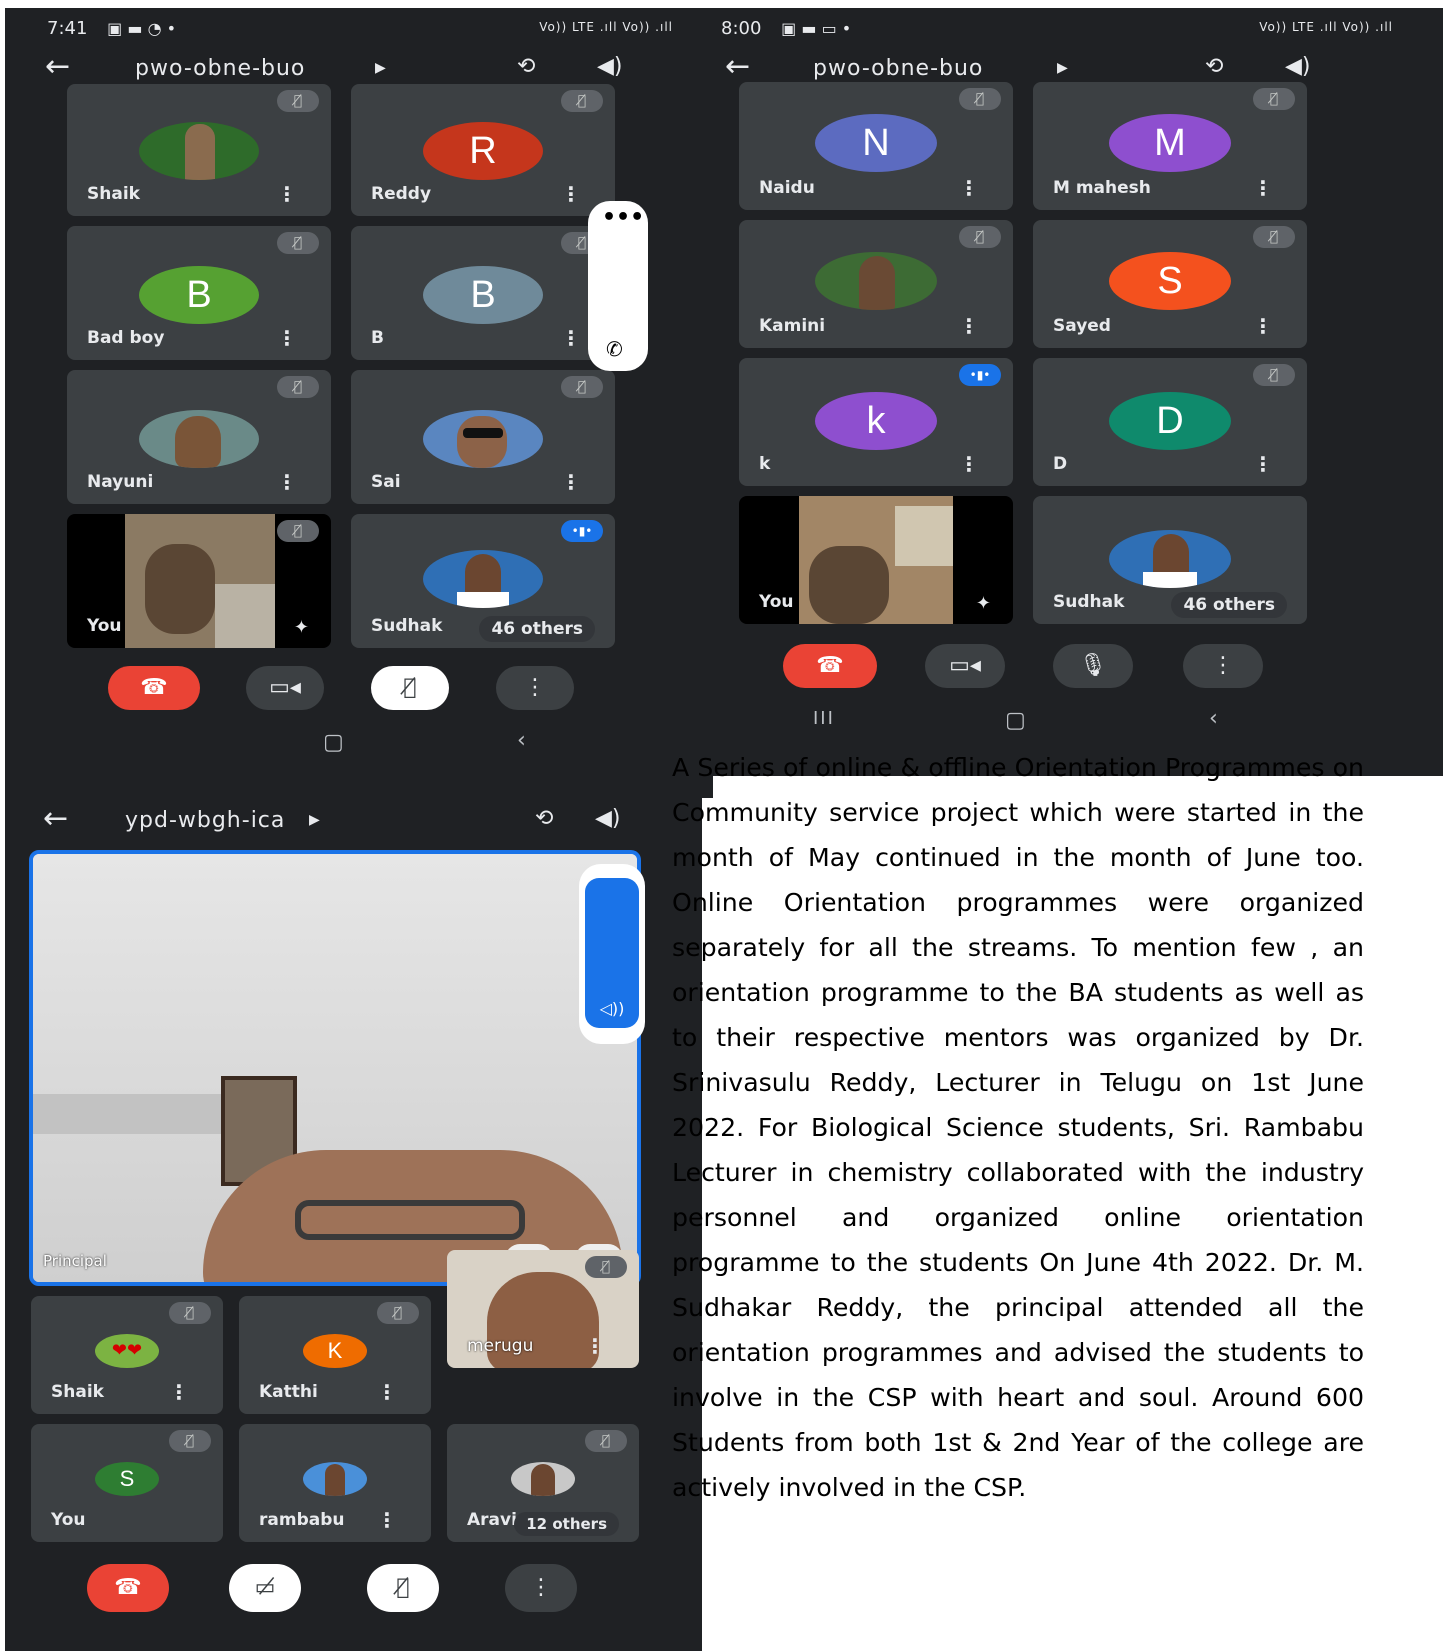  Describe the element at coordinates (127, 1351) in the screenshot. I see `avatar: ❤❤` at that location.